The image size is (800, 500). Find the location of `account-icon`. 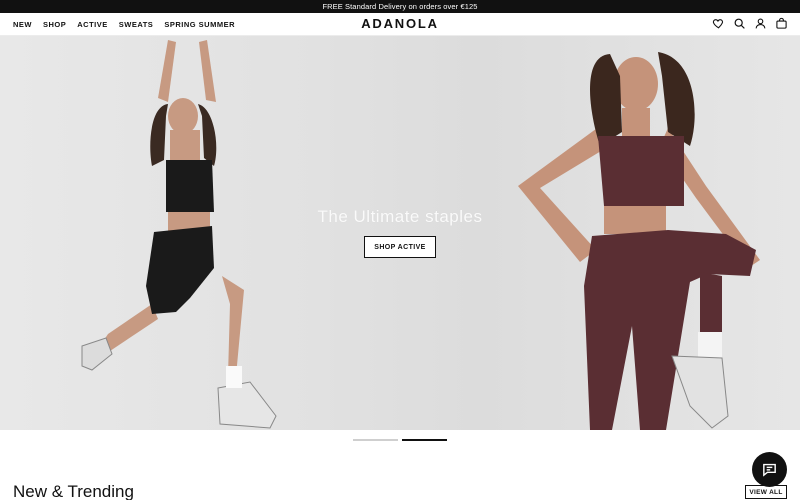

account-icon is located at coordinates (760, 23).